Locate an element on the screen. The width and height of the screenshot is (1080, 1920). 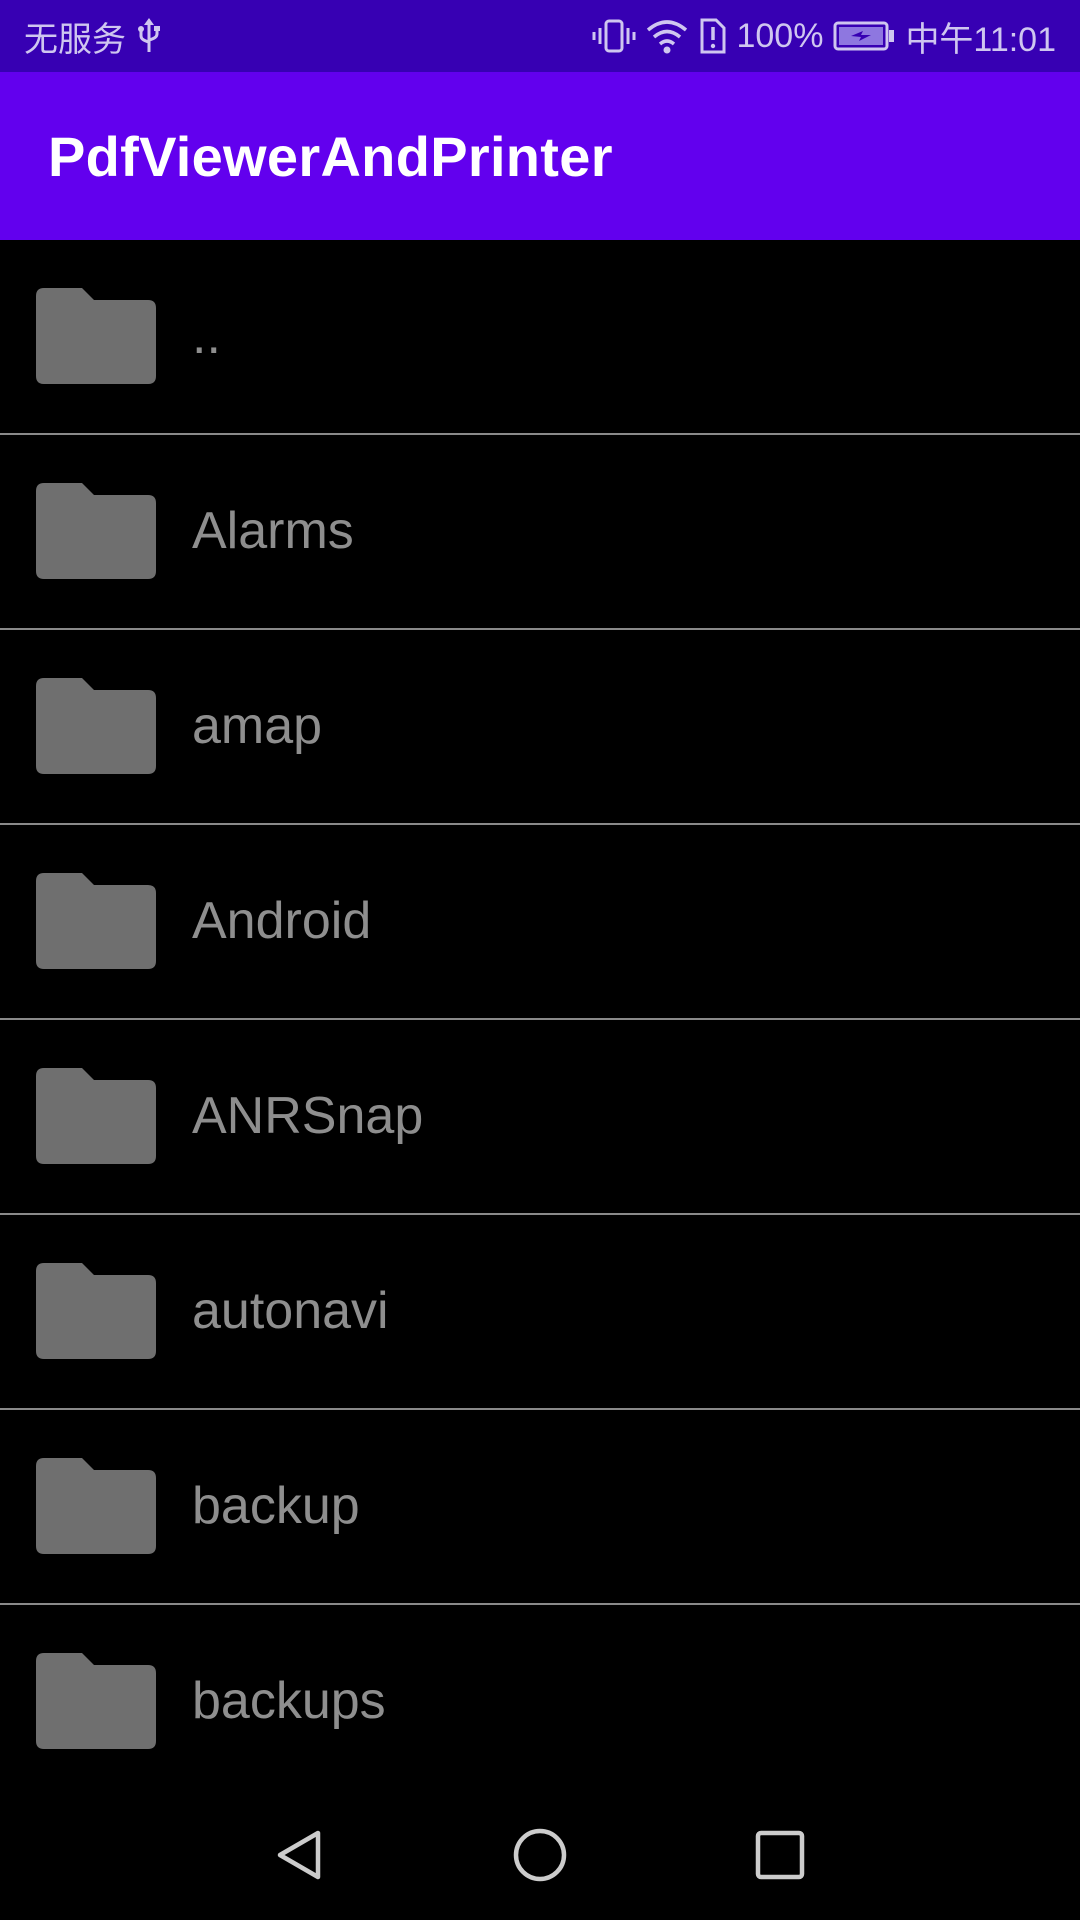
navigation-bar is located at coordinates (540, 1855).